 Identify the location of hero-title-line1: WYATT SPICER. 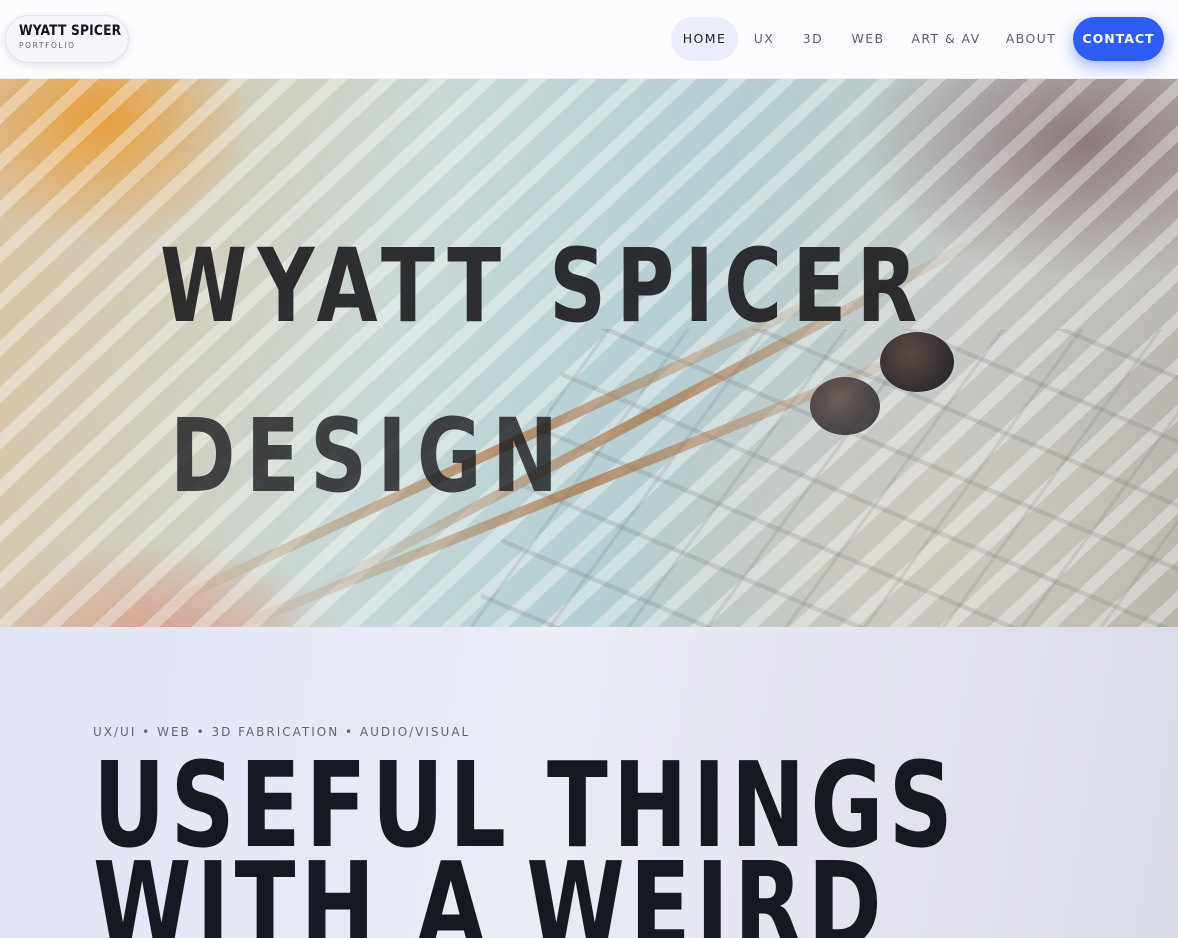
(544, 286).